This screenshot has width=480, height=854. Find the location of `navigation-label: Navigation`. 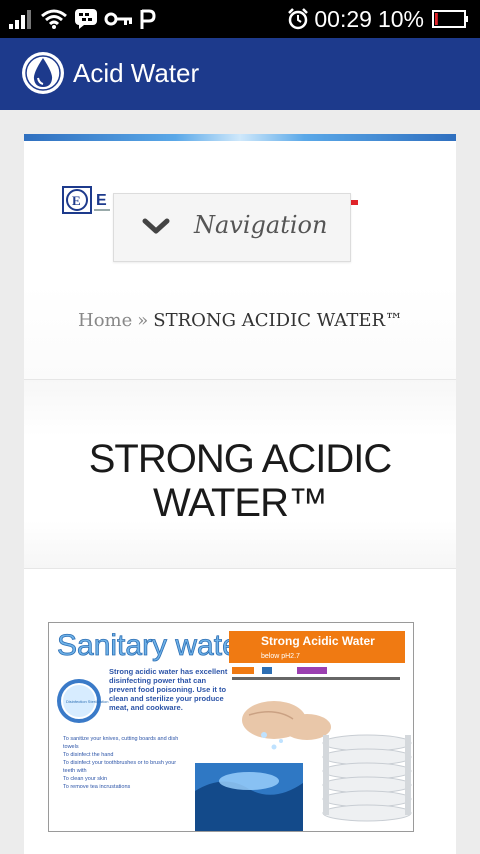

navigation-label: Navigation is located at coordinates (261, 225).